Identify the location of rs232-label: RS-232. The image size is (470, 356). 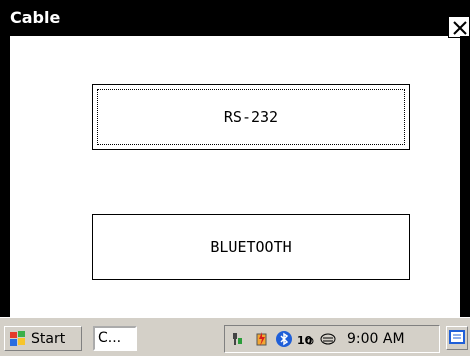
(251, 117).